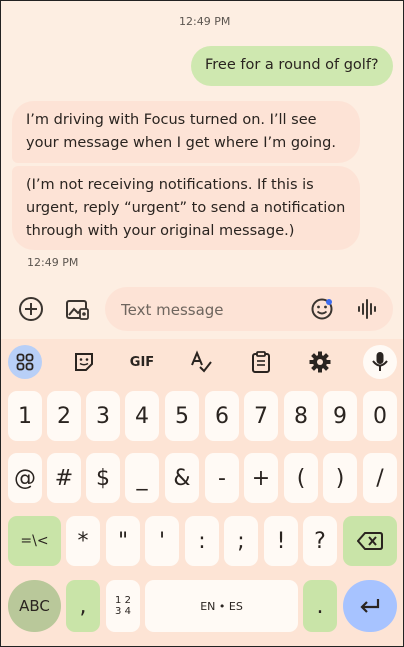 The image size is (404, 647). I want to click on sticker-icon, so click(84, 362).